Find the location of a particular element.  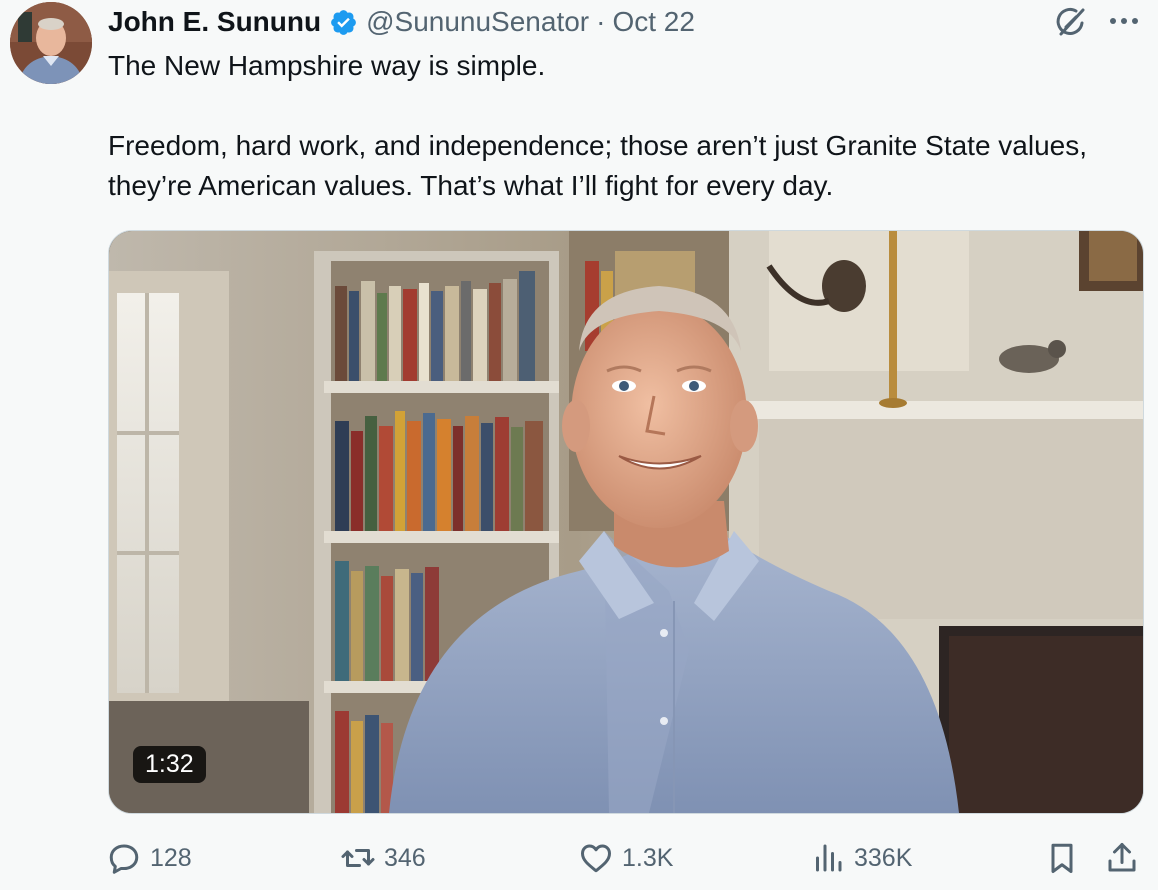

grok-icon is located at coordinates (1071, 22).